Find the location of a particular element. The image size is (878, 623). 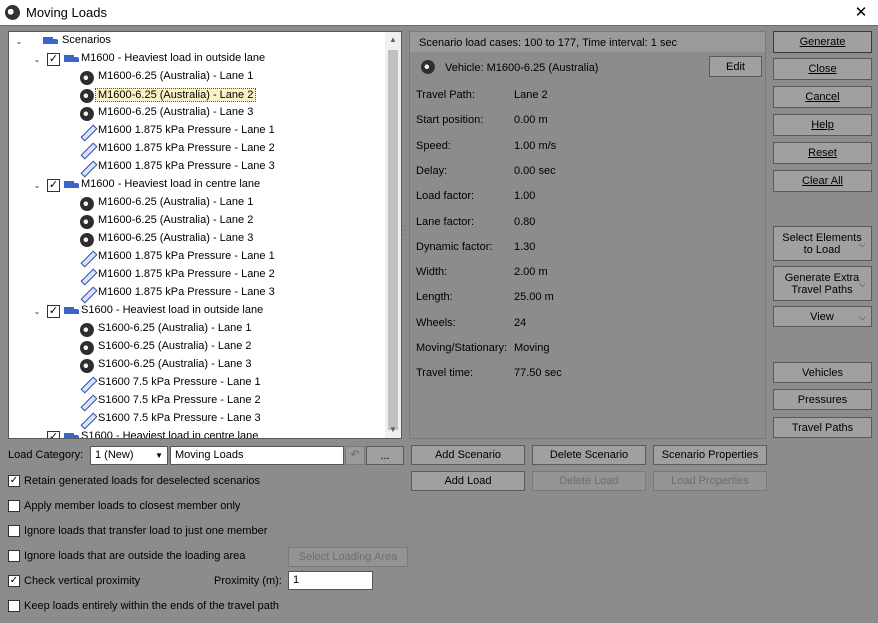

tree-scrollbar: ▲ ▼ is located at coordinates (393, 235).